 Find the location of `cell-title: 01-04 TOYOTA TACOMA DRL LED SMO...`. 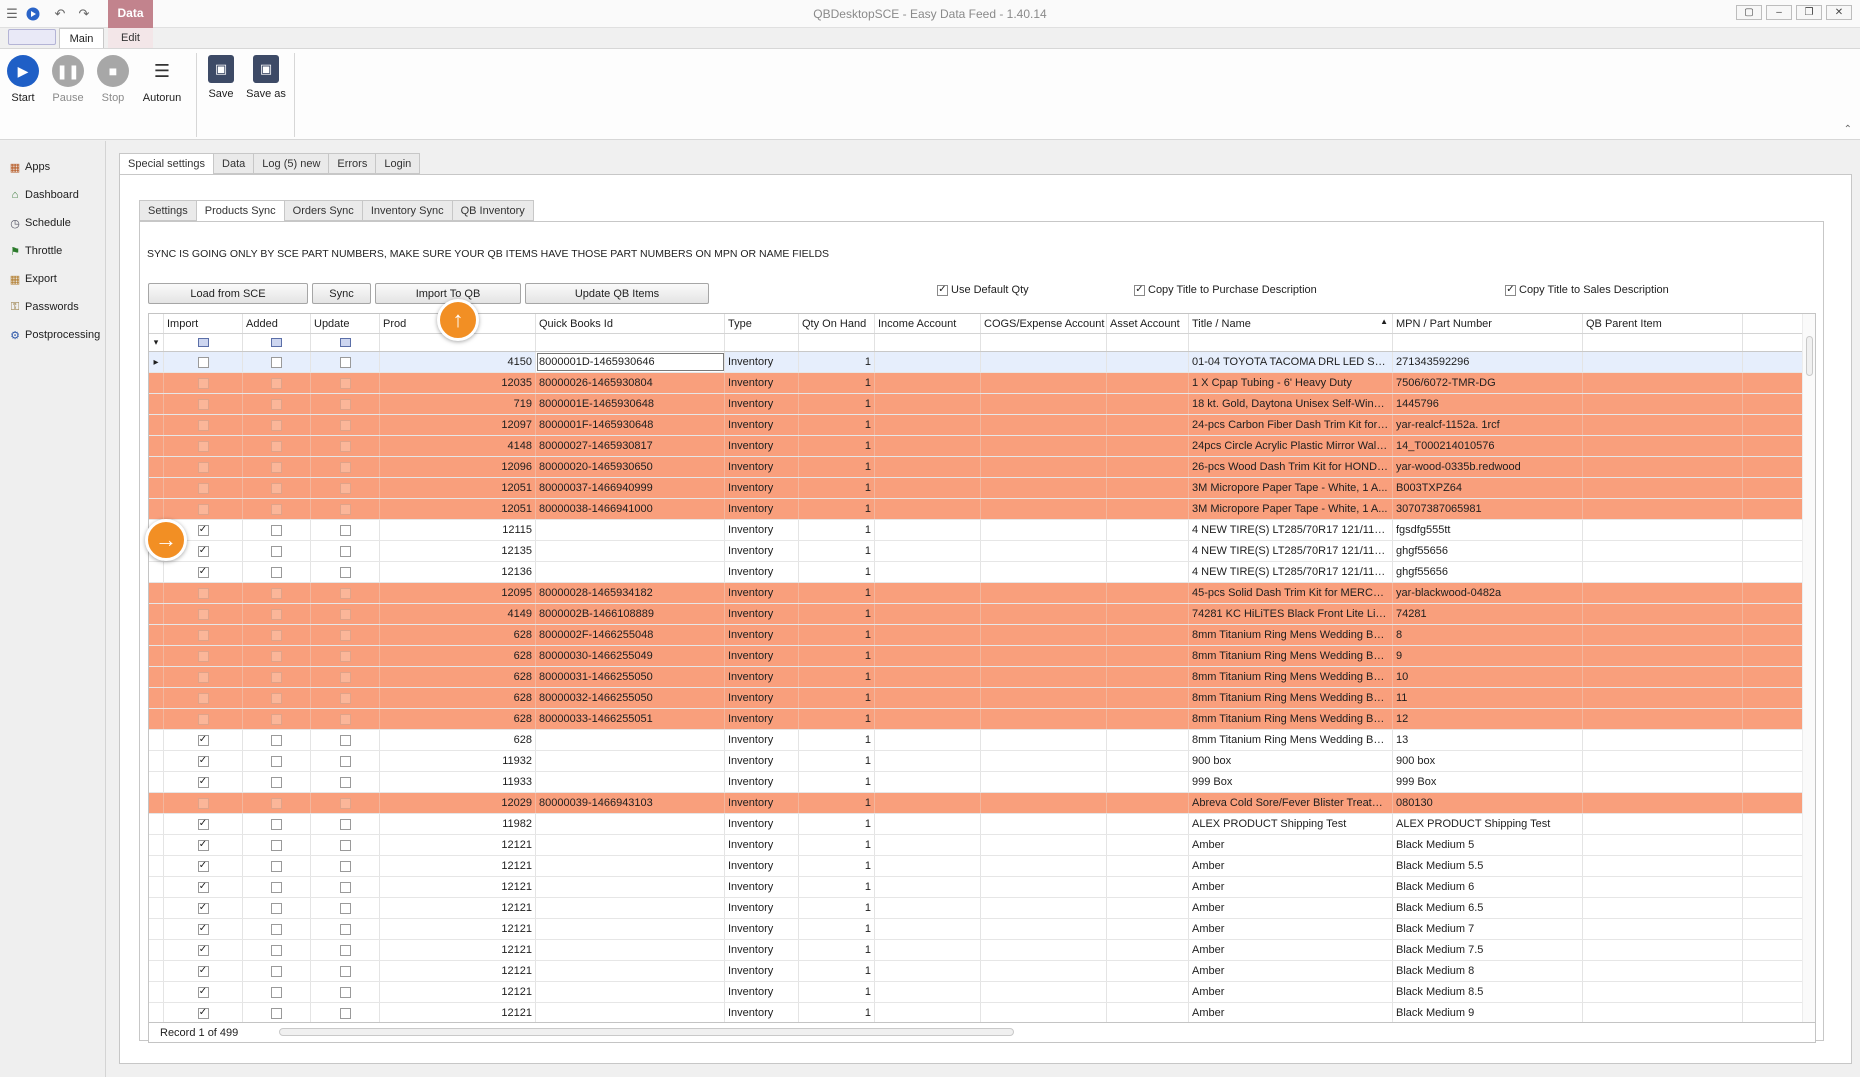

cell-title: 01-04 TOYOTA TACOMA DRL LED SMO... is located at coordinates (1291, 362).